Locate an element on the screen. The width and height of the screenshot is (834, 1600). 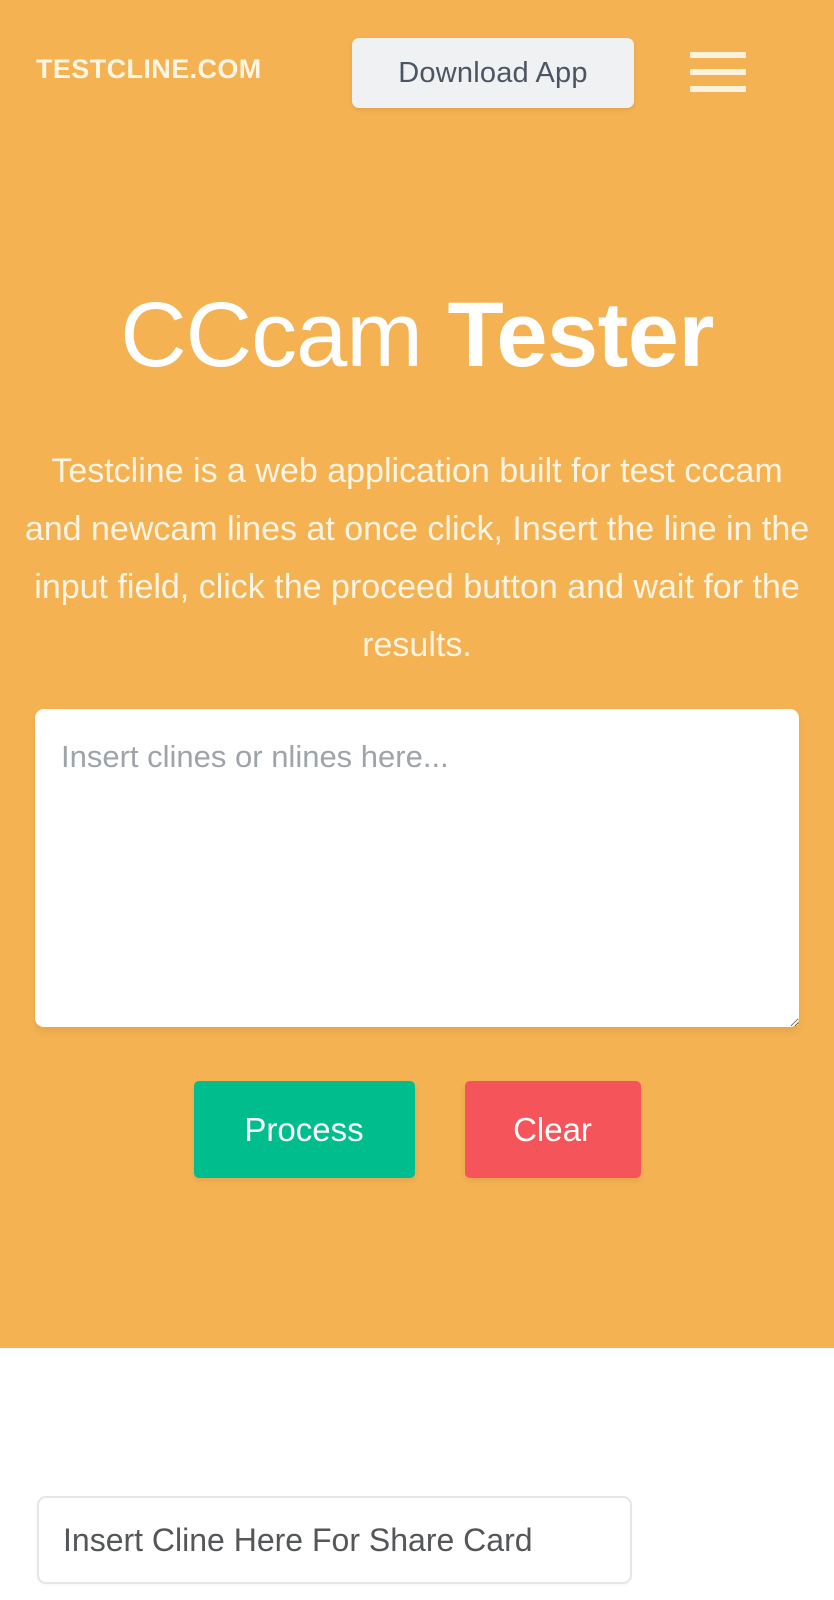
page-title-light: CCcam is located at coordinates (271, 335).